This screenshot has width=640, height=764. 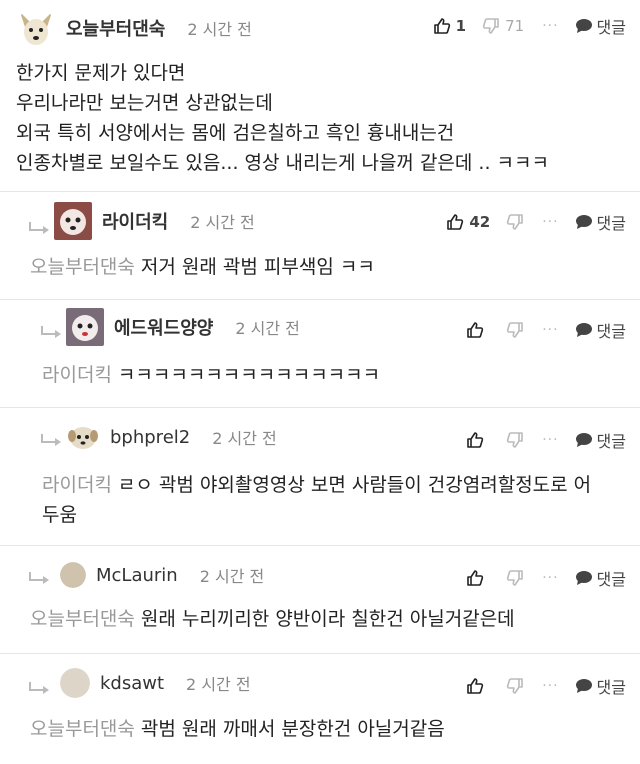 I want to click on comment-text-line: ㄹㅇ 곽범 야외촬영영상 보면 사람들이 건강염려할정도로 어, so click(x=354, y=485).